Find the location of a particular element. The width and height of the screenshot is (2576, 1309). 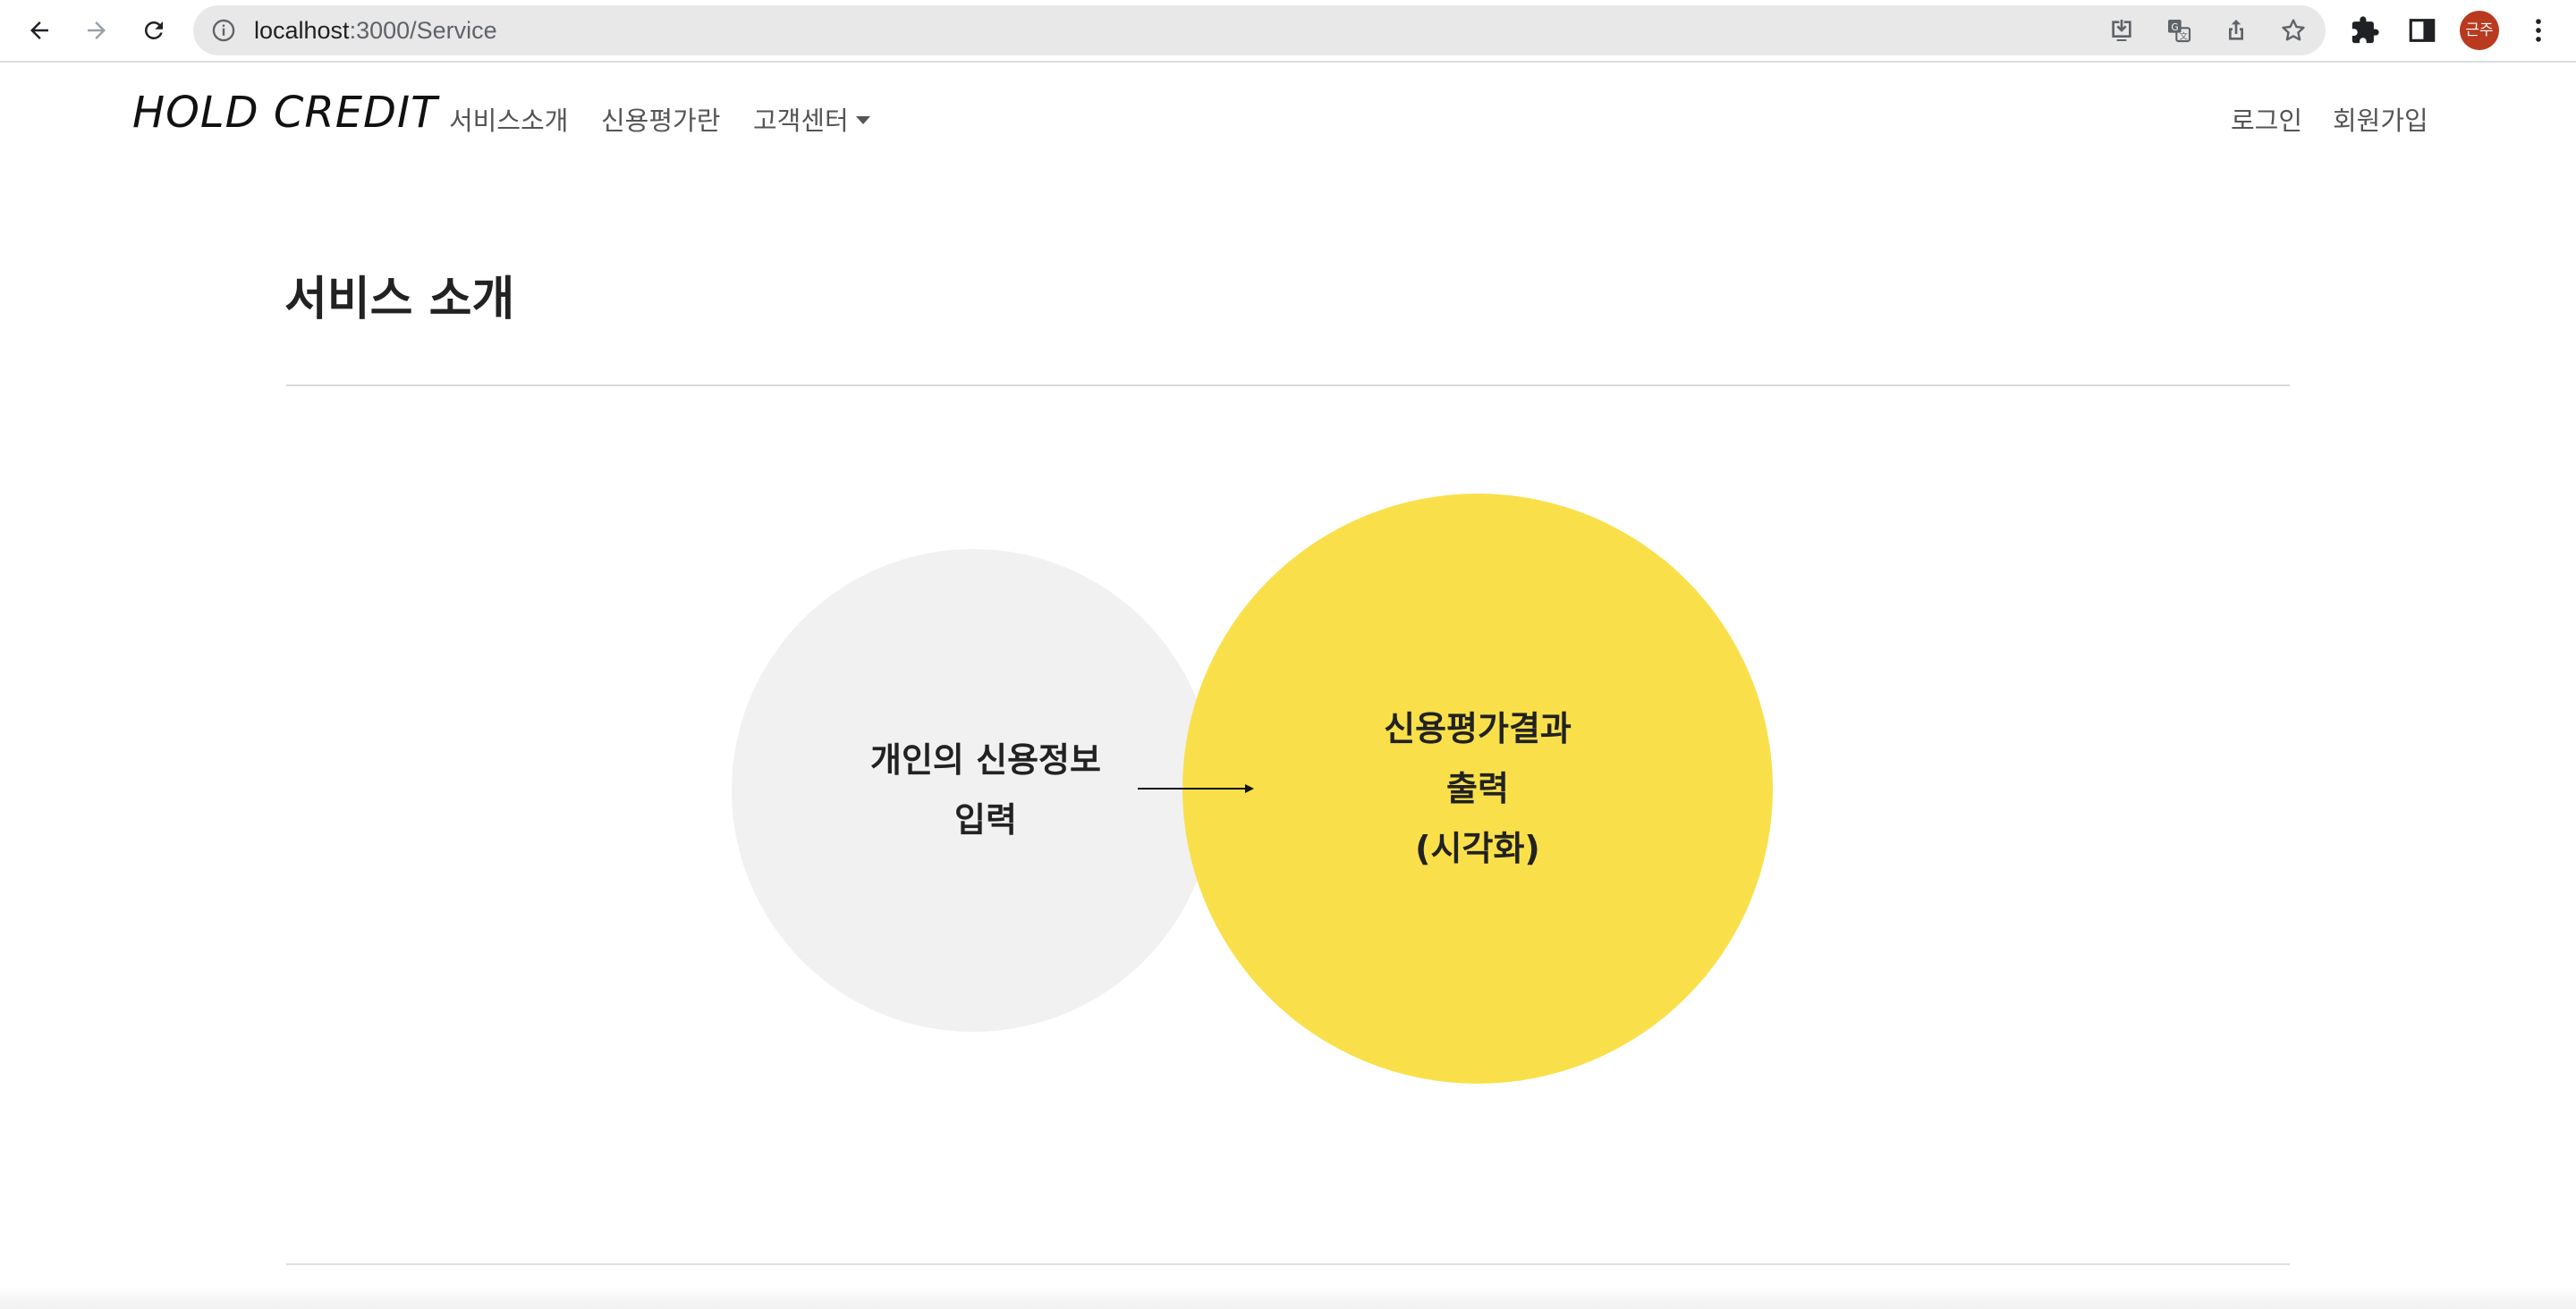

output-circle-line: (시각화) is located at coordinates (1477, 848).